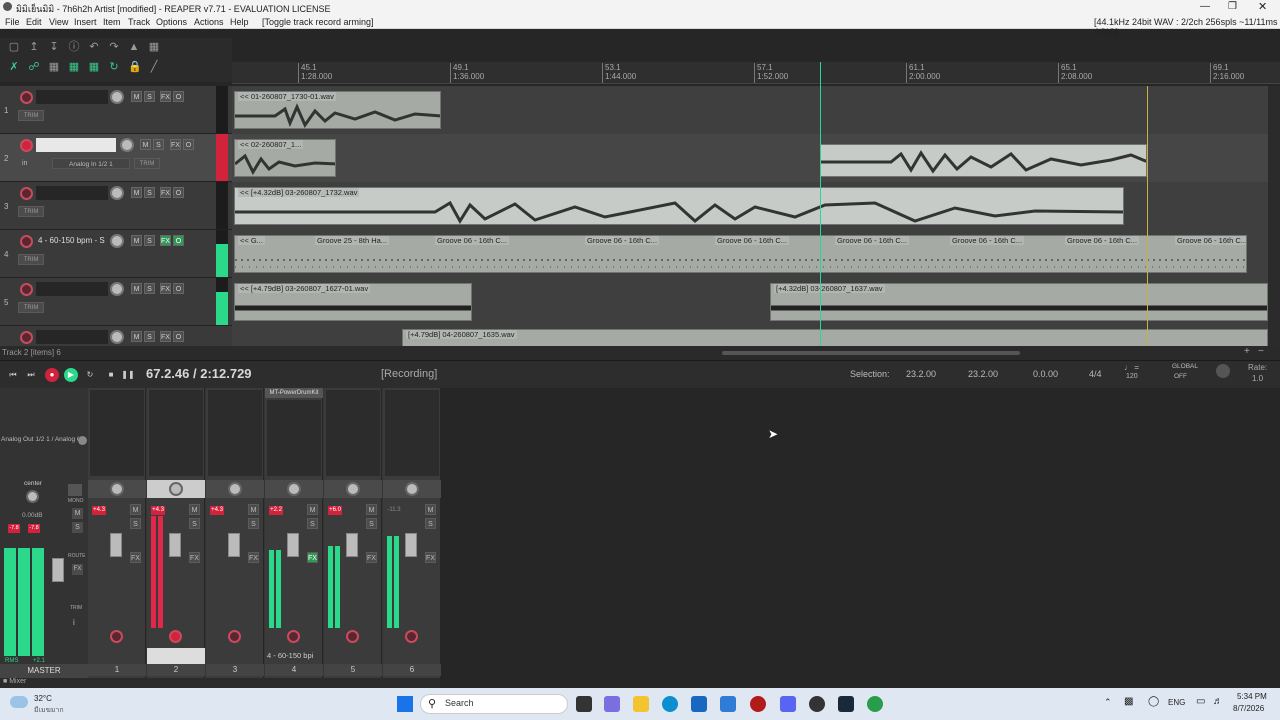  Describe the element at coordinates (112, 22) in the screenshot. I see `menu-item: Item` at that location.